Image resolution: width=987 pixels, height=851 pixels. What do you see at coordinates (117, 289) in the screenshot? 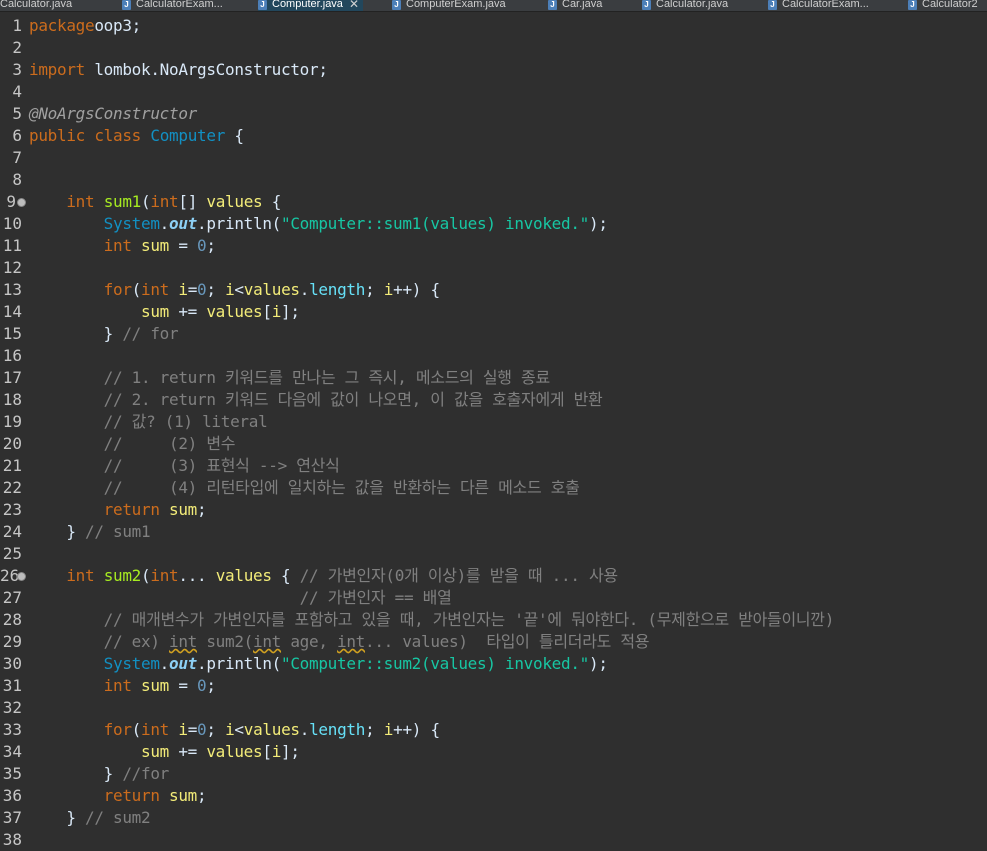
I see `code-token: for` at bounding box center [117, 289].